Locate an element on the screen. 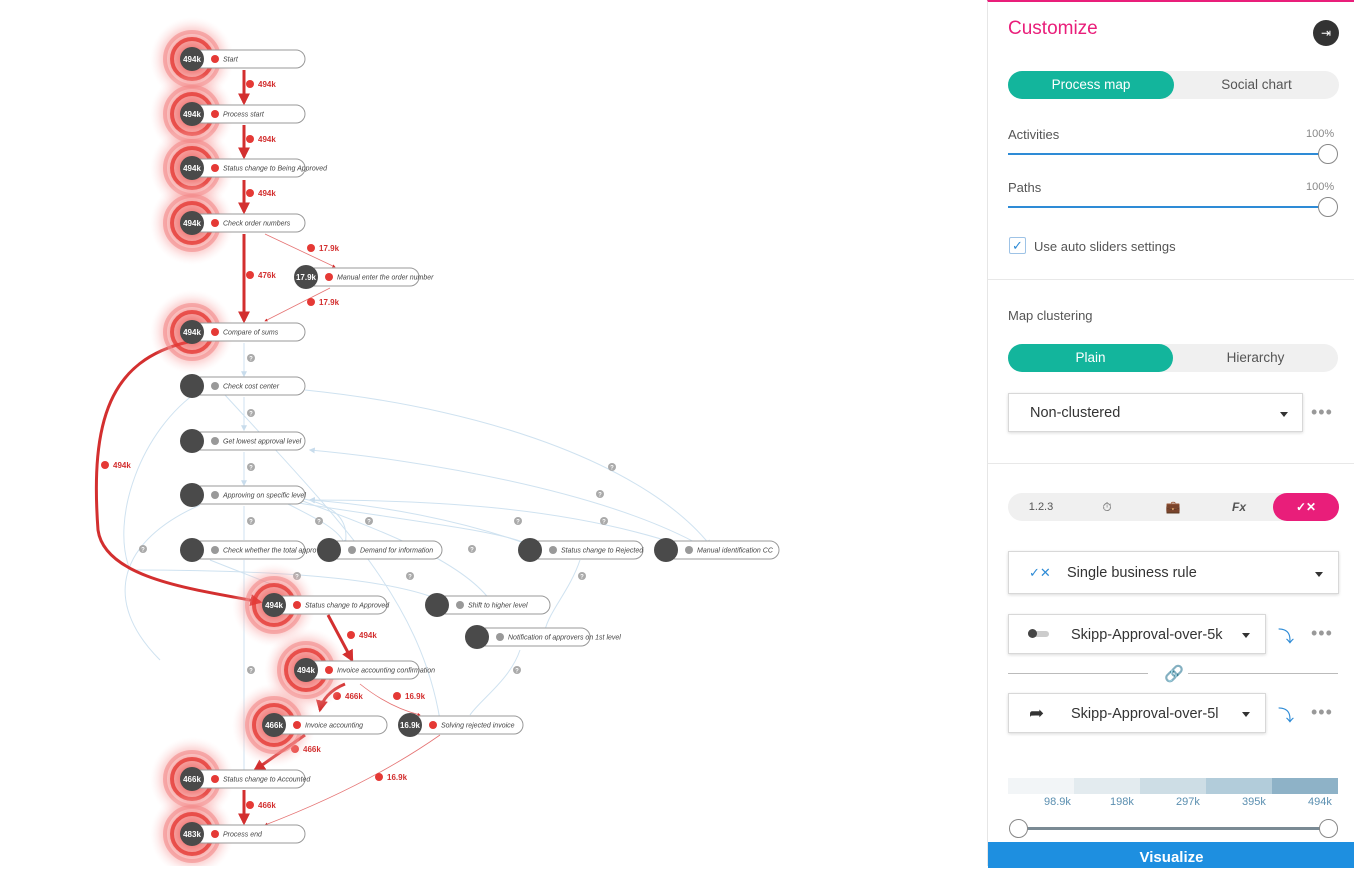 Image resolution: width=1354 pixels, height=874 pixels. process-node-manual-identification: Manual identification CC is located at coordinates (717, 550).